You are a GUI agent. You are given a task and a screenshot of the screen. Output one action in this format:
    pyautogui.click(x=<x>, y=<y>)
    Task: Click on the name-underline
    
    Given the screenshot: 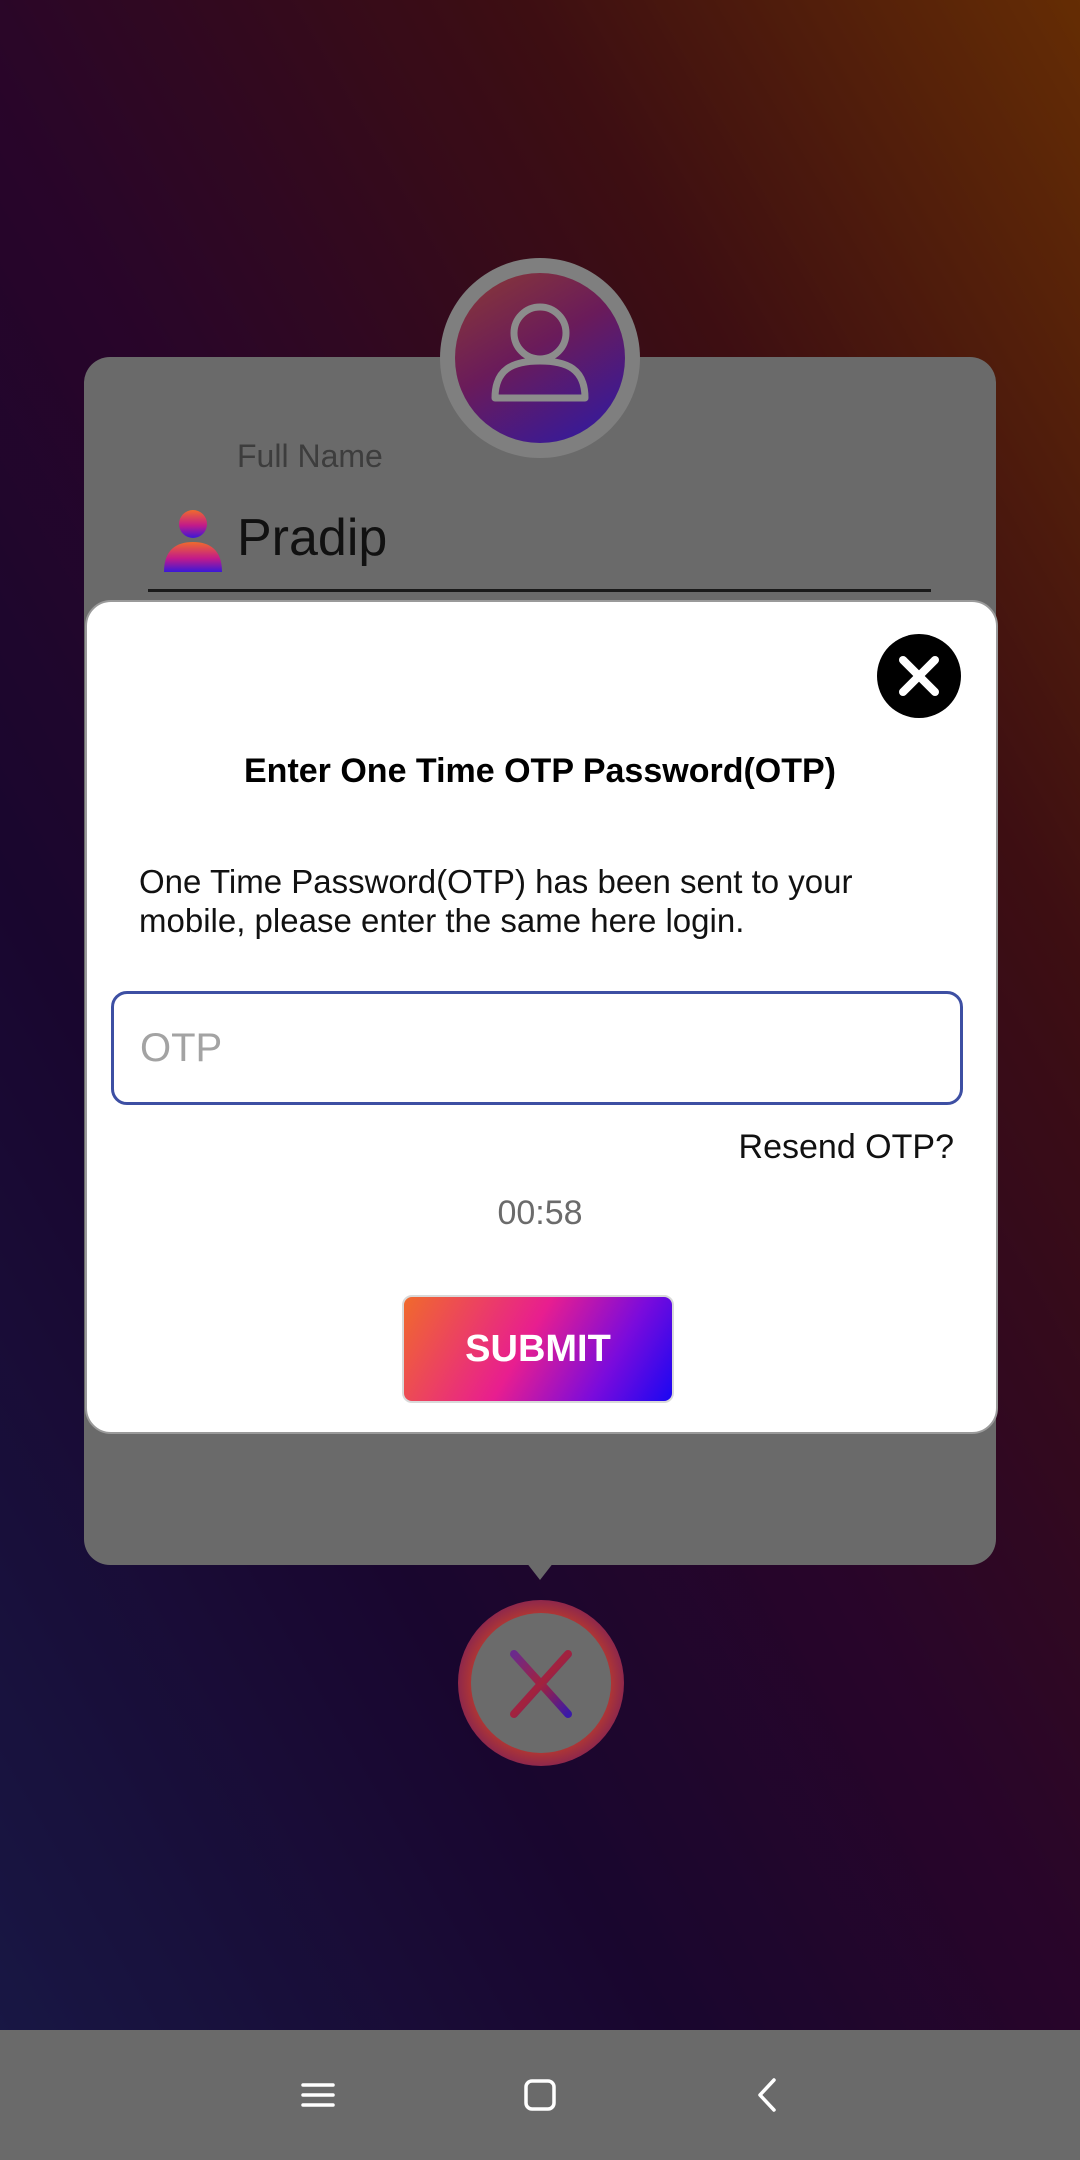 What is the action you would take?
    pyautogui.click(x=539, y=590)
    